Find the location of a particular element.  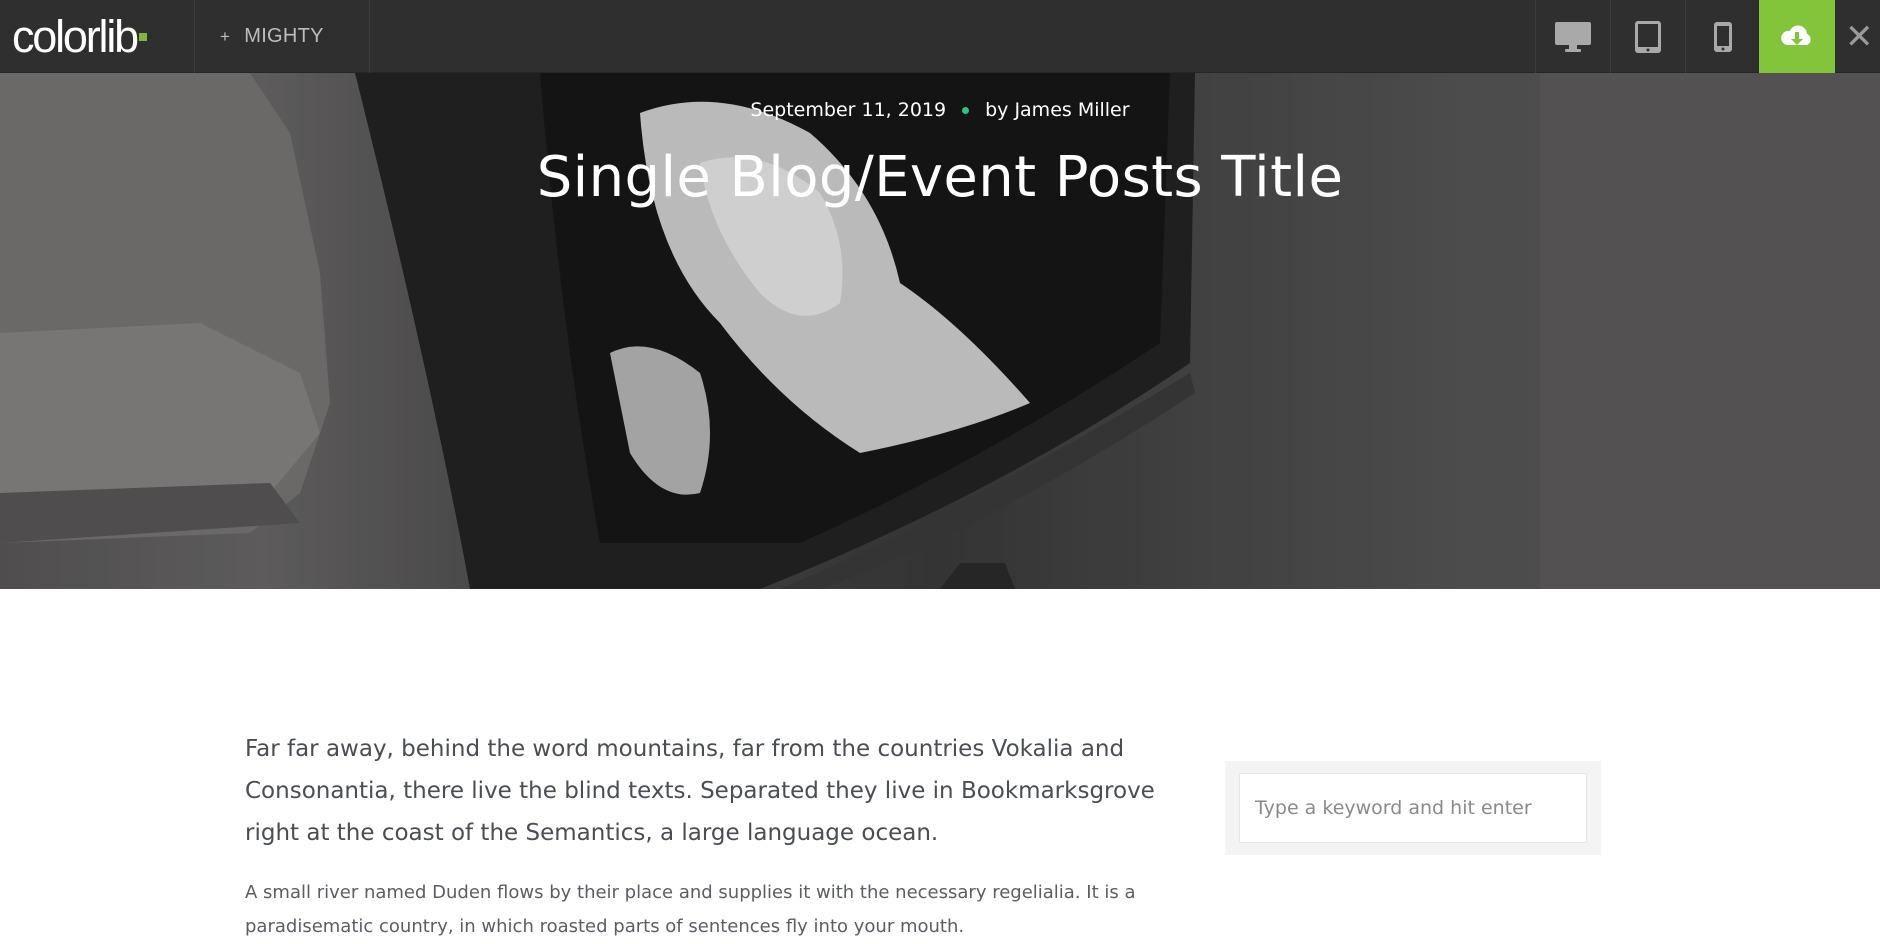

tablet-icon is located at coordinates (1647, 36).